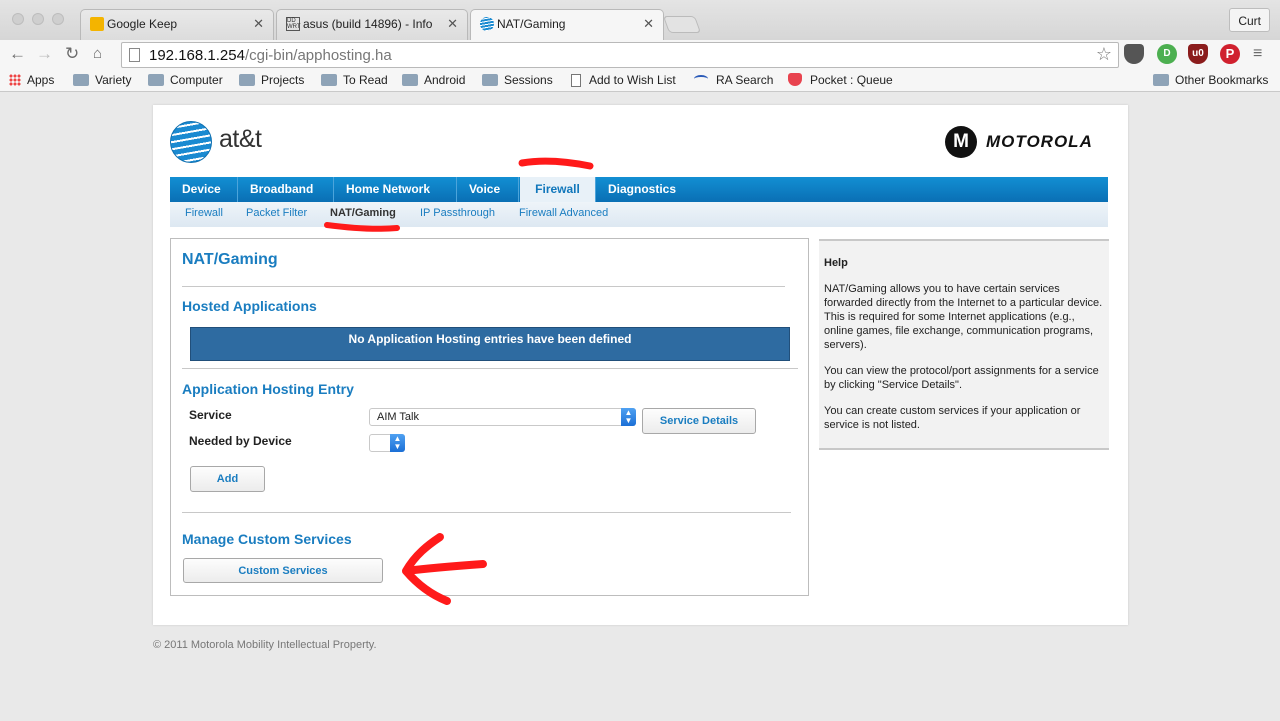 The height and width of the screenshot is (721, 1280). Describe the element at coordinates (58, 19) in the screenshot. I see `window-zoom-control` at that location.